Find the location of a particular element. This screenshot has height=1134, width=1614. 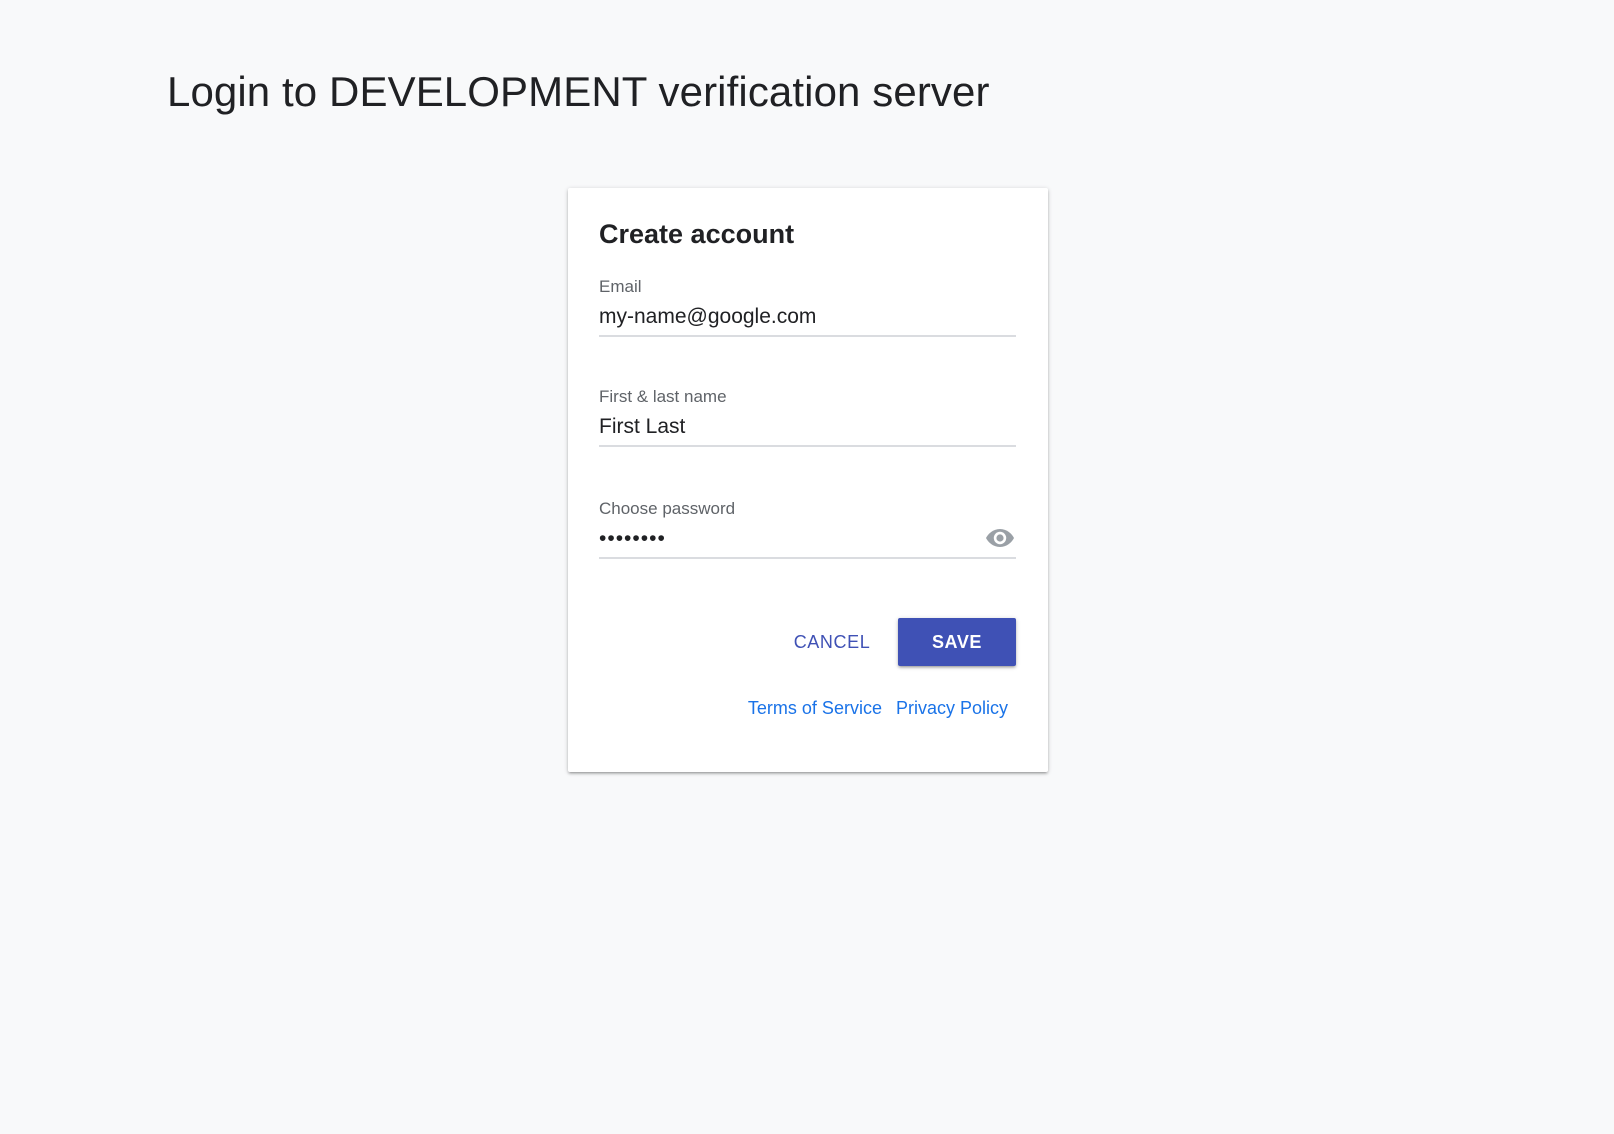

email-label: Email is located at coordinates (620, 286).